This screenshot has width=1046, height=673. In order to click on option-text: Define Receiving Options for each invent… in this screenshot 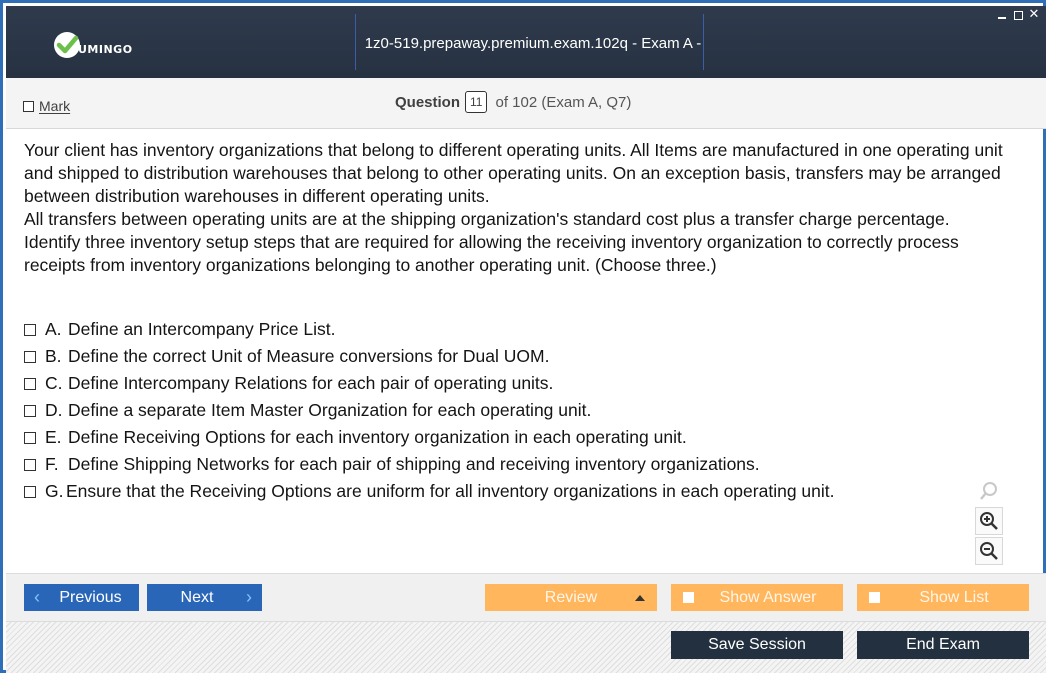, I will do `click(377, 437)`.